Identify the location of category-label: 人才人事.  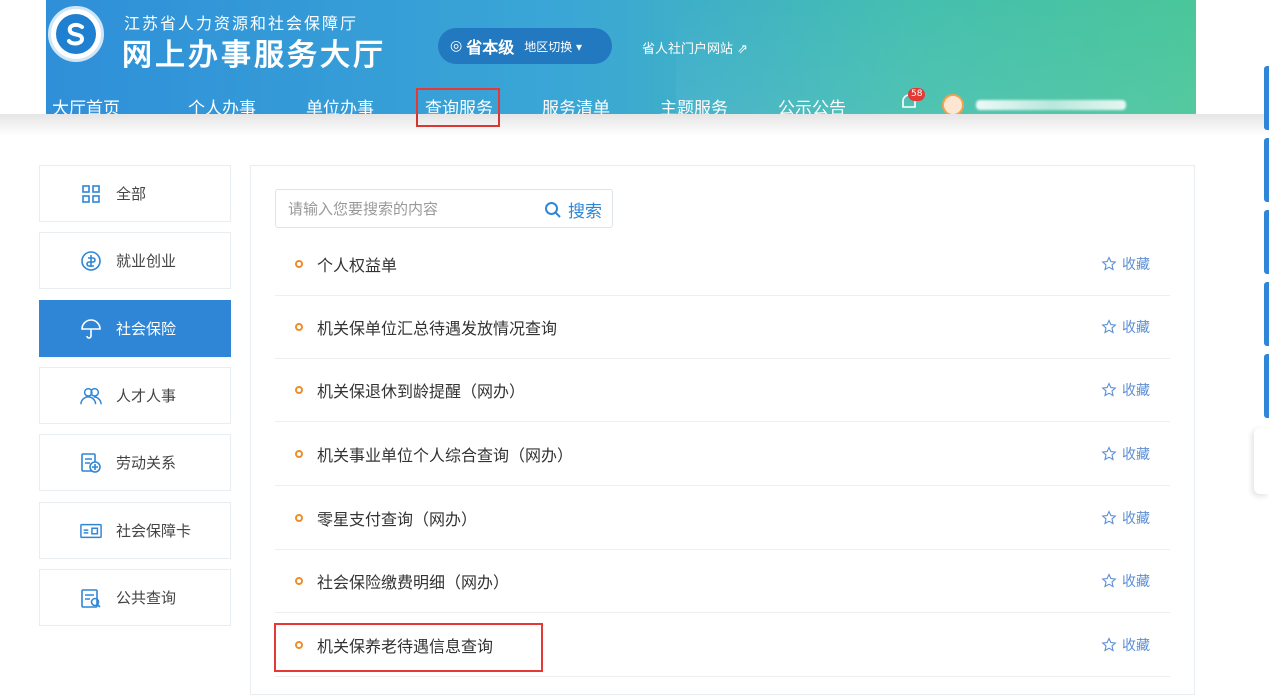
(146, 396).